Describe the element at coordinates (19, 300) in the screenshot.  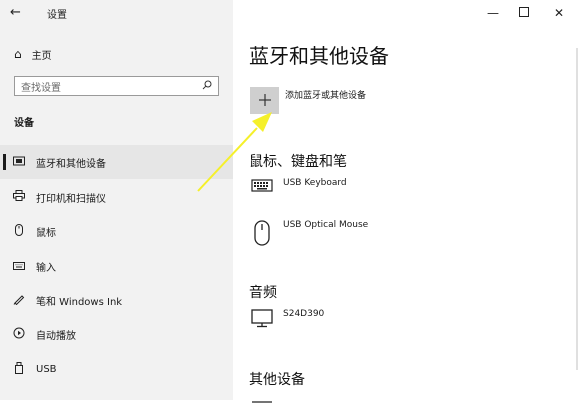
I see `pen-icon` at that location.